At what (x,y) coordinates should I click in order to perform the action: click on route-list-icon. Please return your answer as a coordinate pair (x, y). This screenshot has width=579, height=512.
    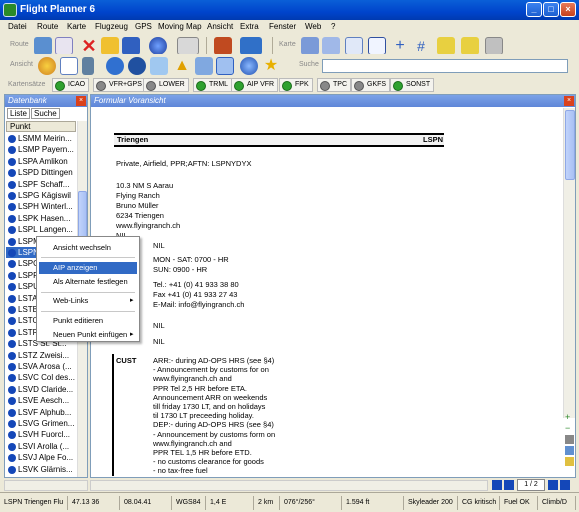
    Looking at the image, I should click on (64, 46).